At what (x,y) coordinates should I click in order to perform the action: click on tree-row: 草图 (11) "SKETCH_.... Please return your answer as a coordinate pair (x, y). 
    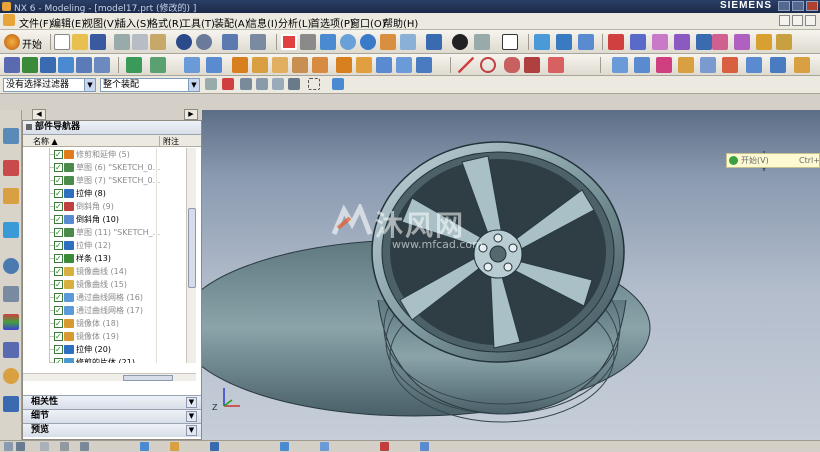
    Looking at the image, I should click on (106, 232).